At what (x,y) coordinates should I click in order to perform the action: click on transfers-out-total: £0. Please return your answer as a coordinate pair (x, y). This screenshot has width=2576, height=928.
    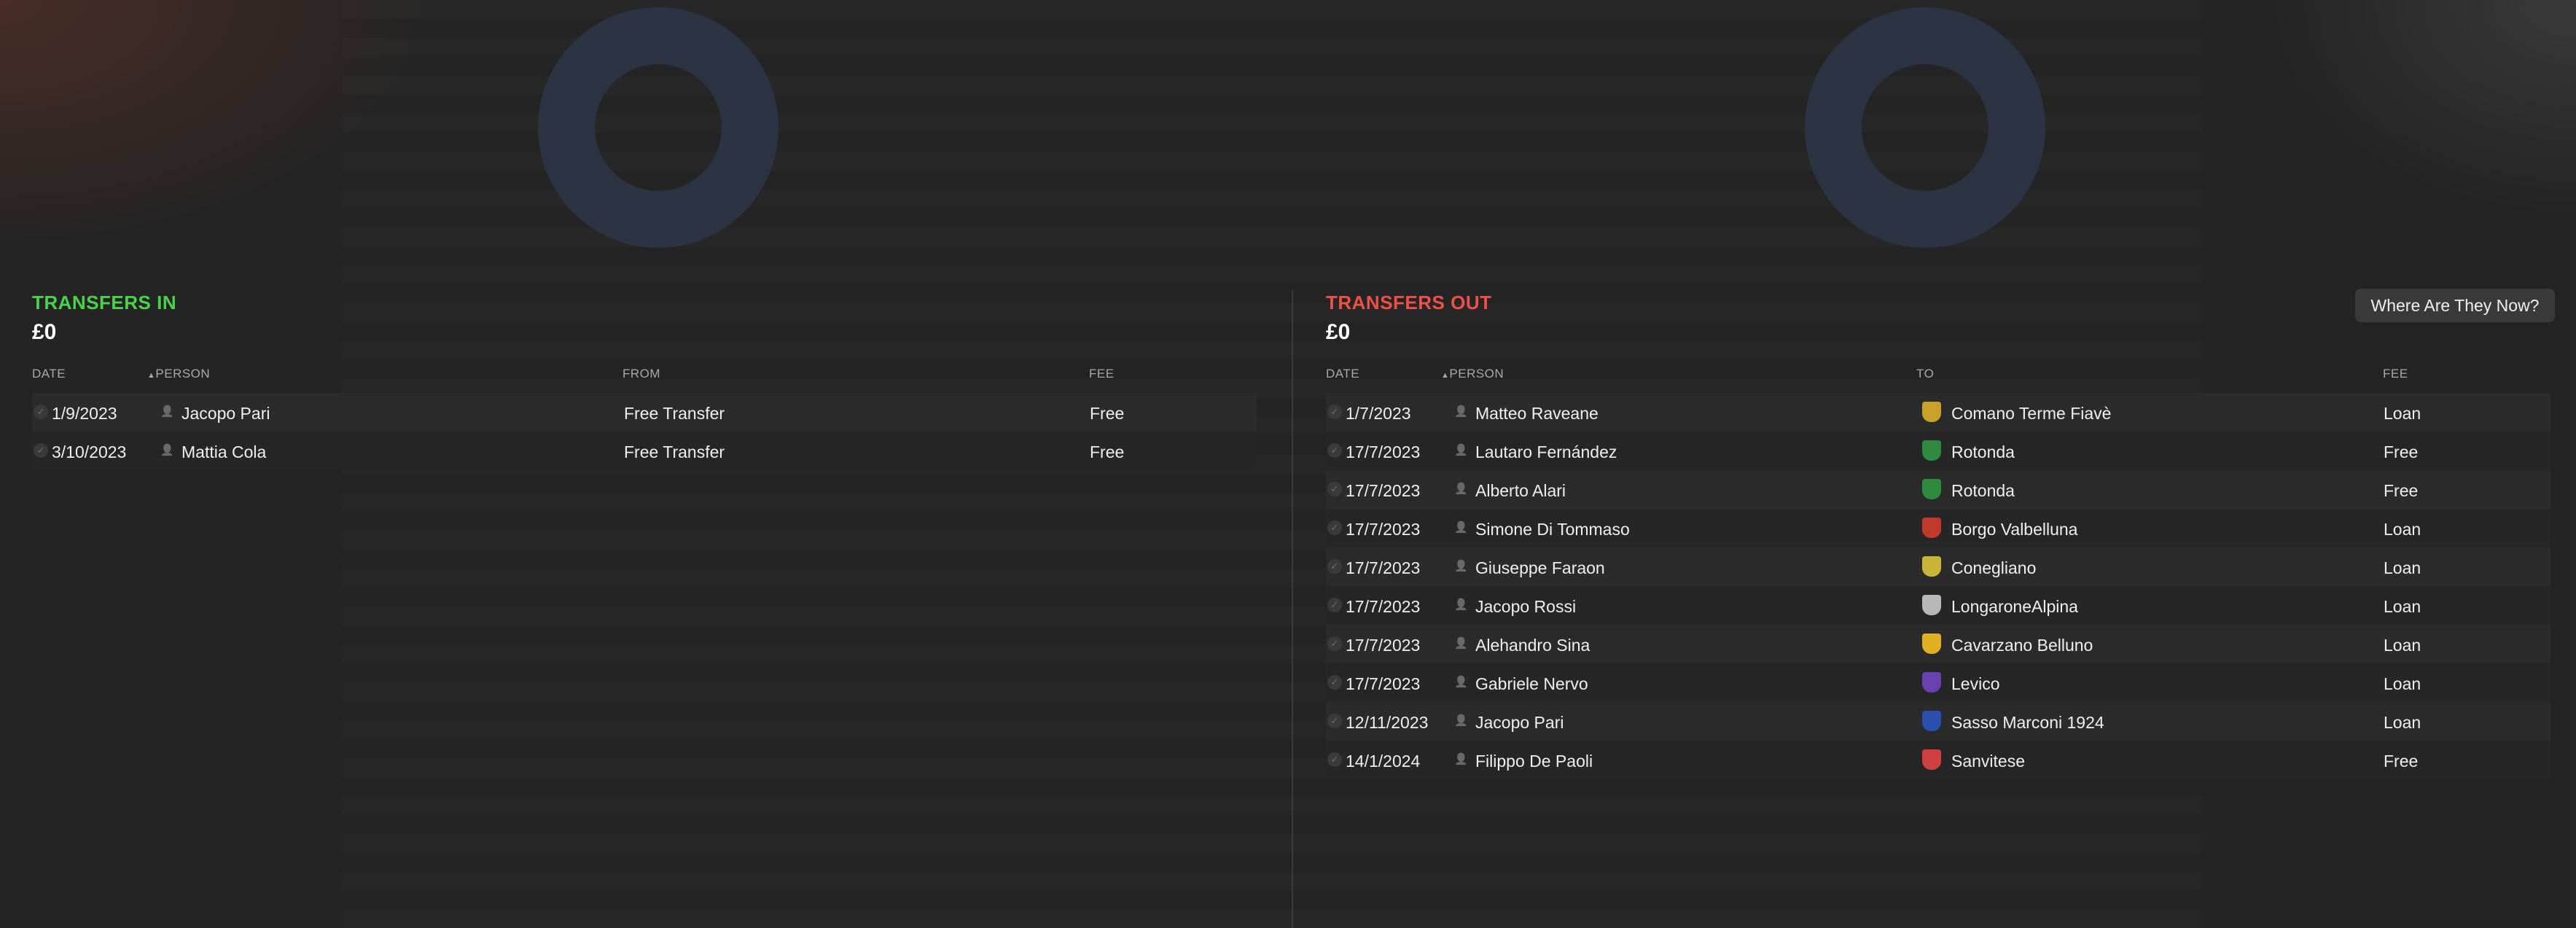
    Looking at the image, I should click on (1338, 332).